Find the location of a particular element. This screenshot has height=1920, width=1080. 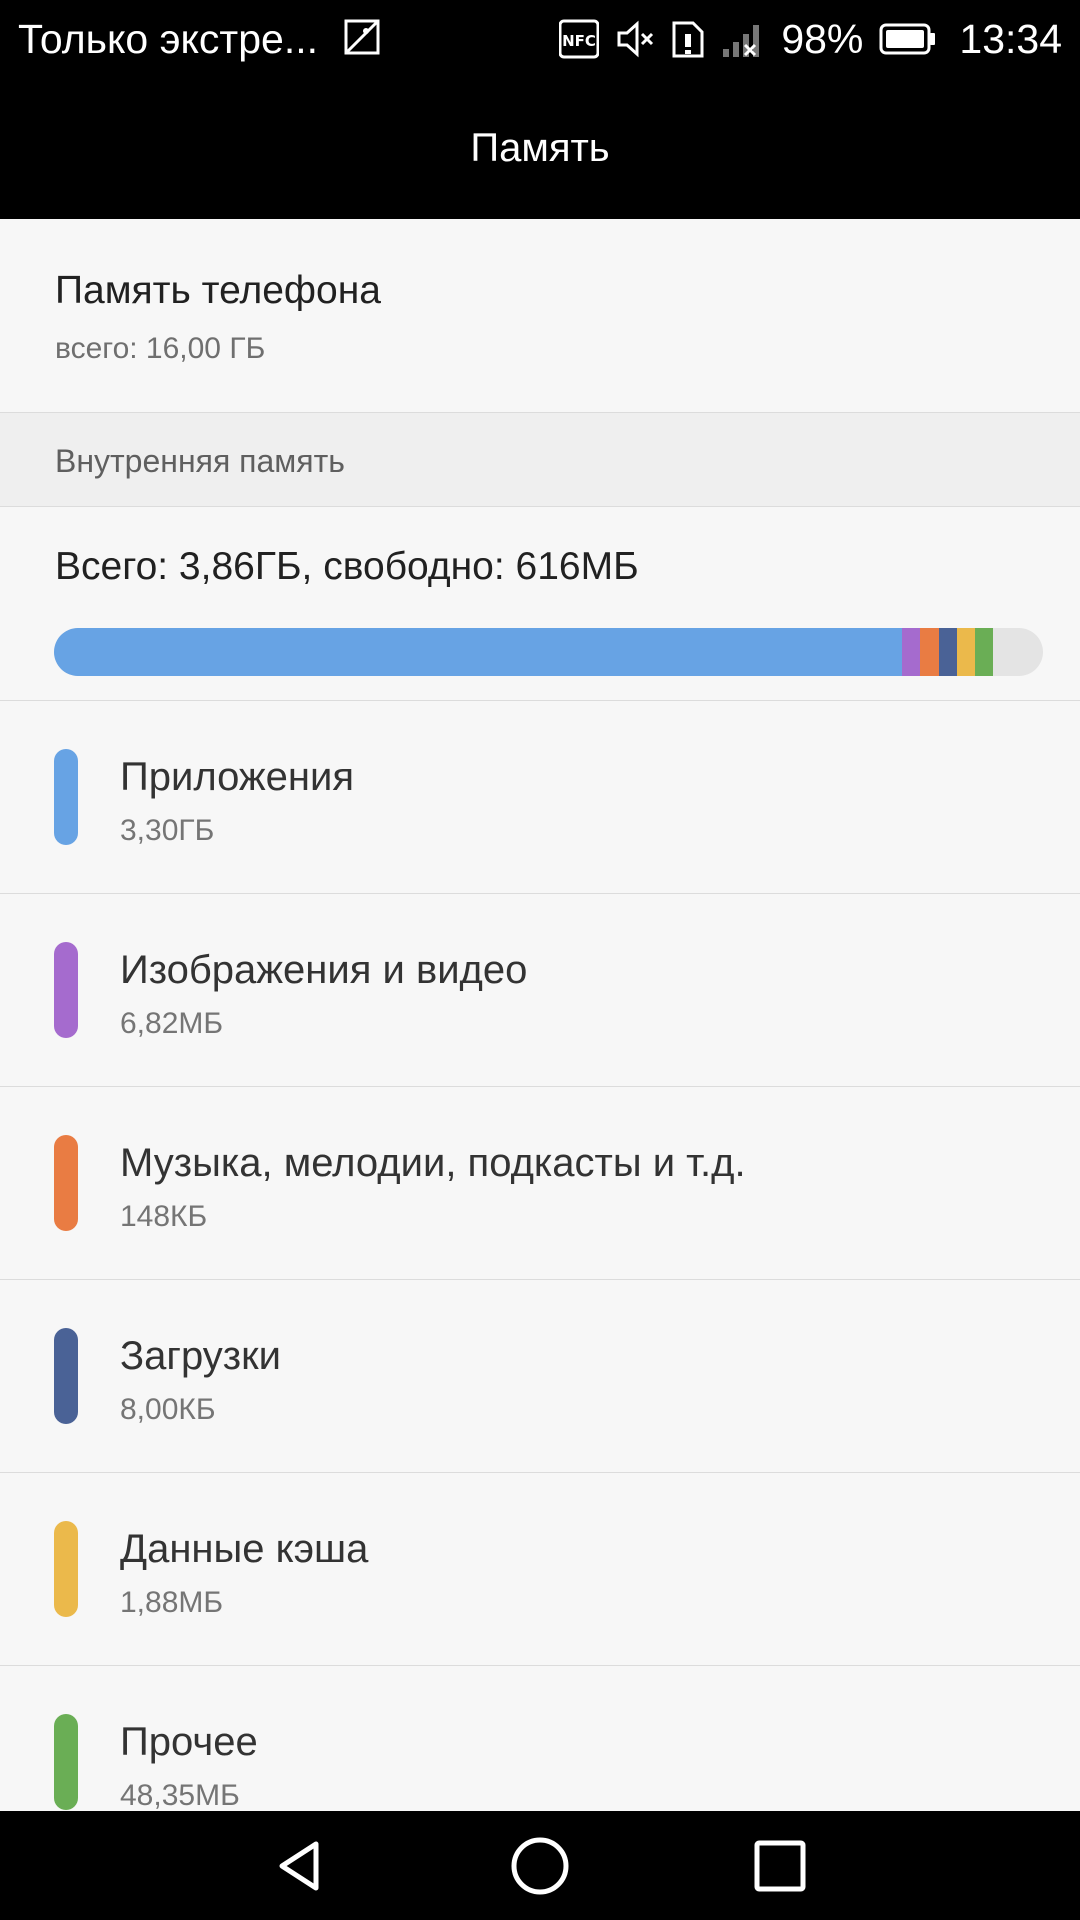

navigation-bar is located at coordinates (540, 1865).